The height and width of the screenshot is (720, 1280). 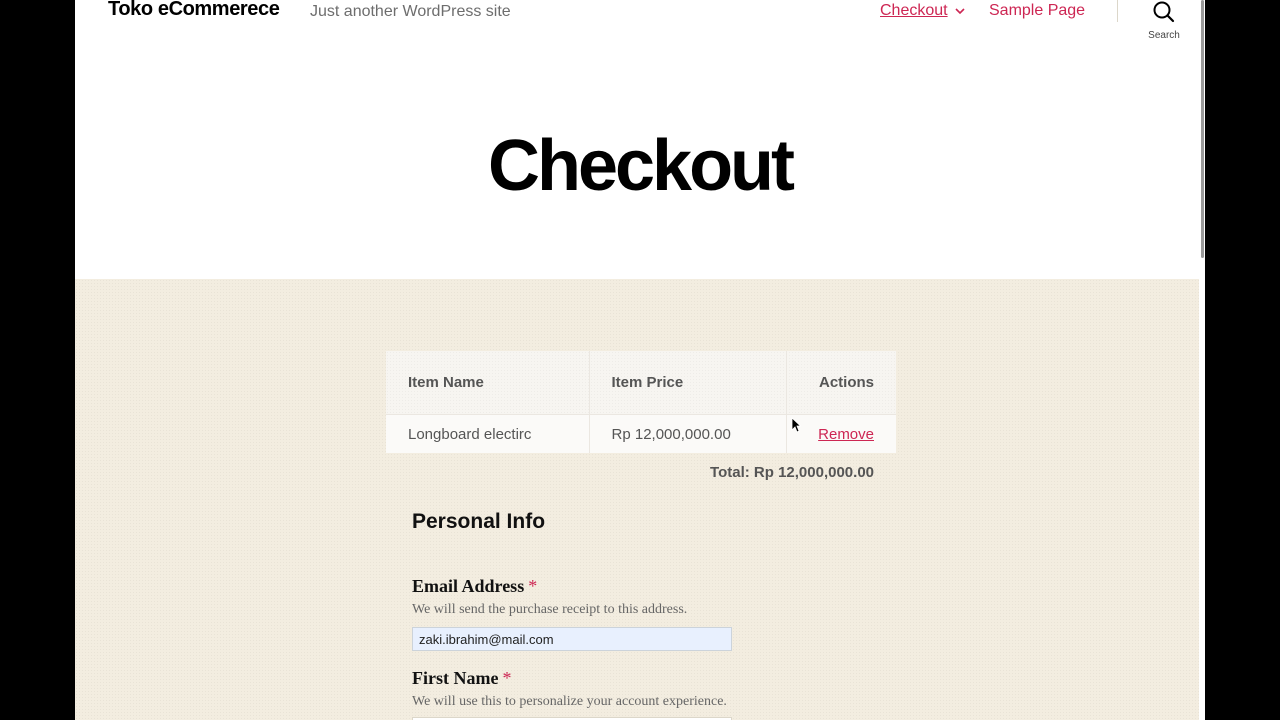 I want to click on nav-item-checkout: Checkout, so click(x=923, y=11).